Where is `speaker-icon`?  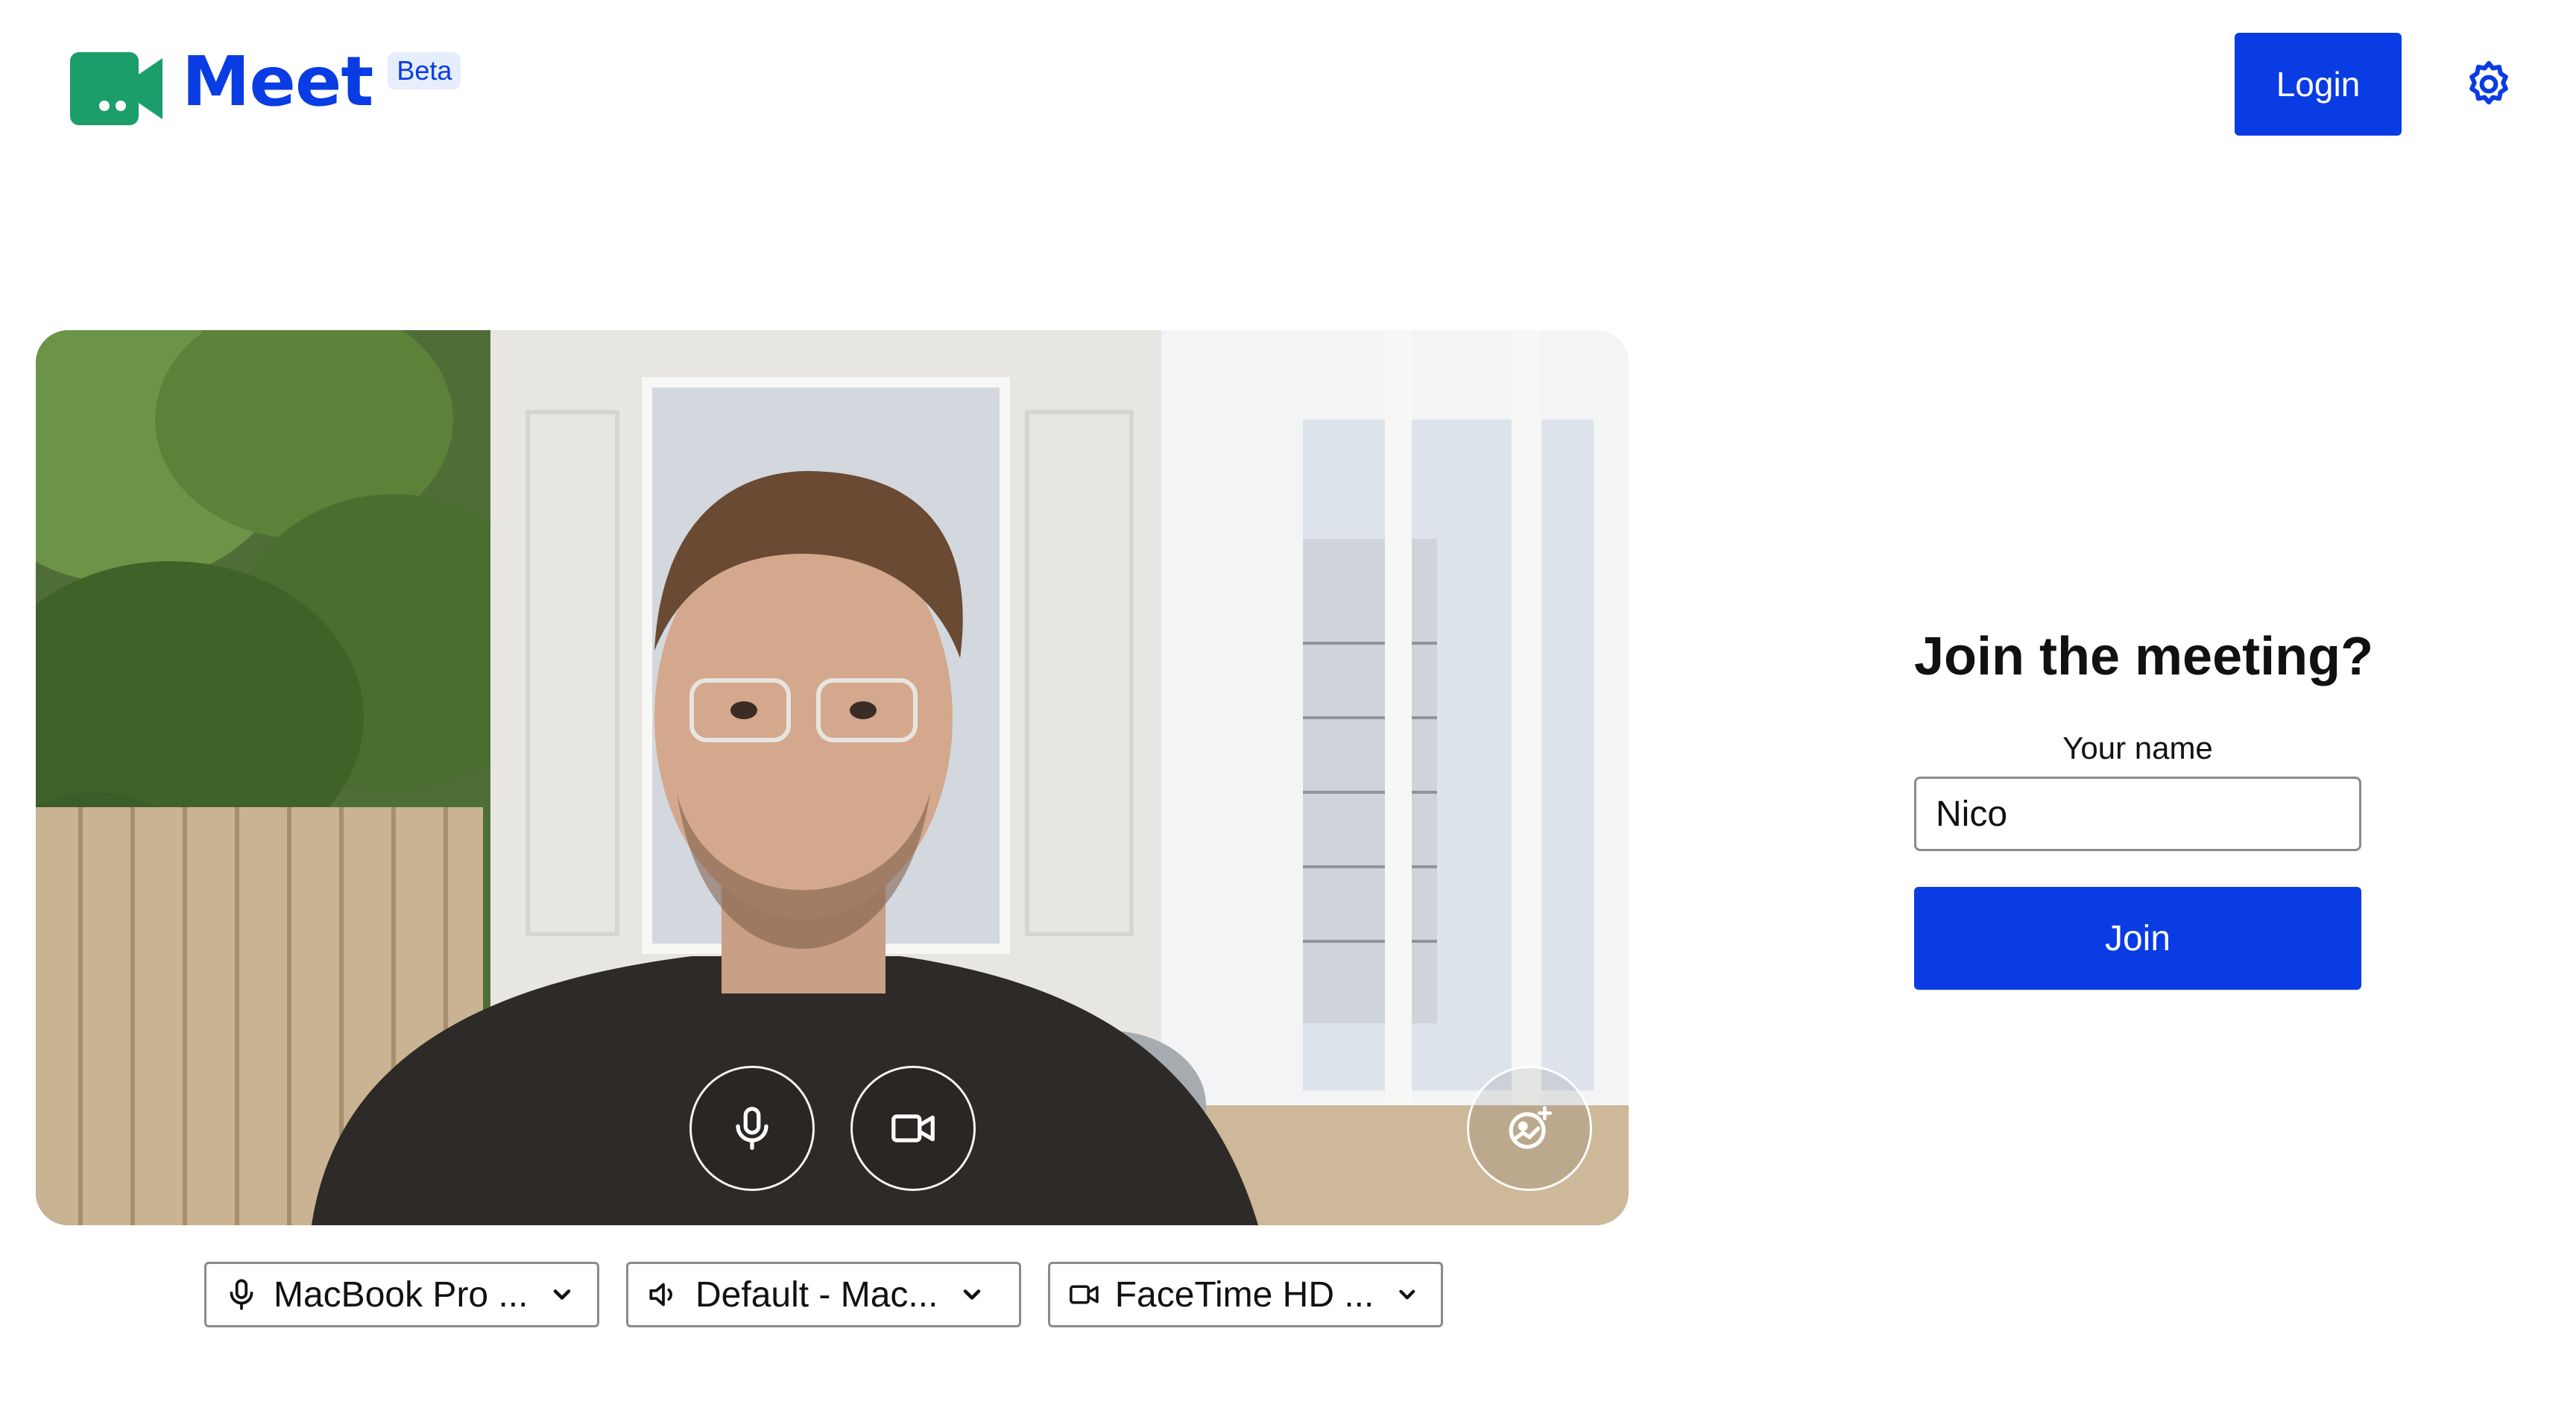
speaker-icon is located at coordinates (660, 1294).